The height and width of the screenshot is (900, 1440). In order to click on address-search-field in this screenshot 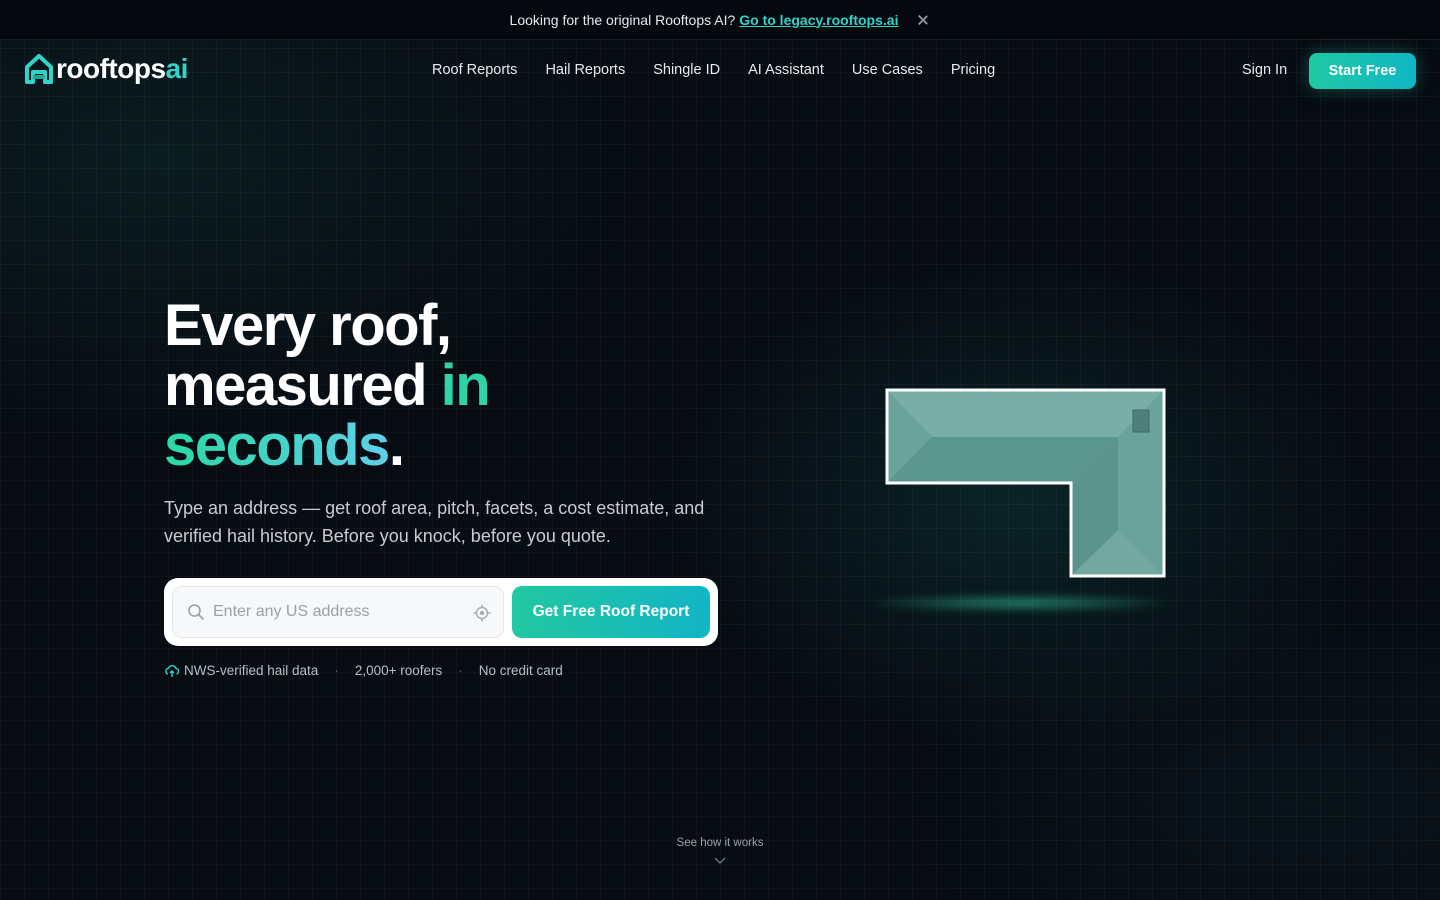, I will do `click(338, 612)`.